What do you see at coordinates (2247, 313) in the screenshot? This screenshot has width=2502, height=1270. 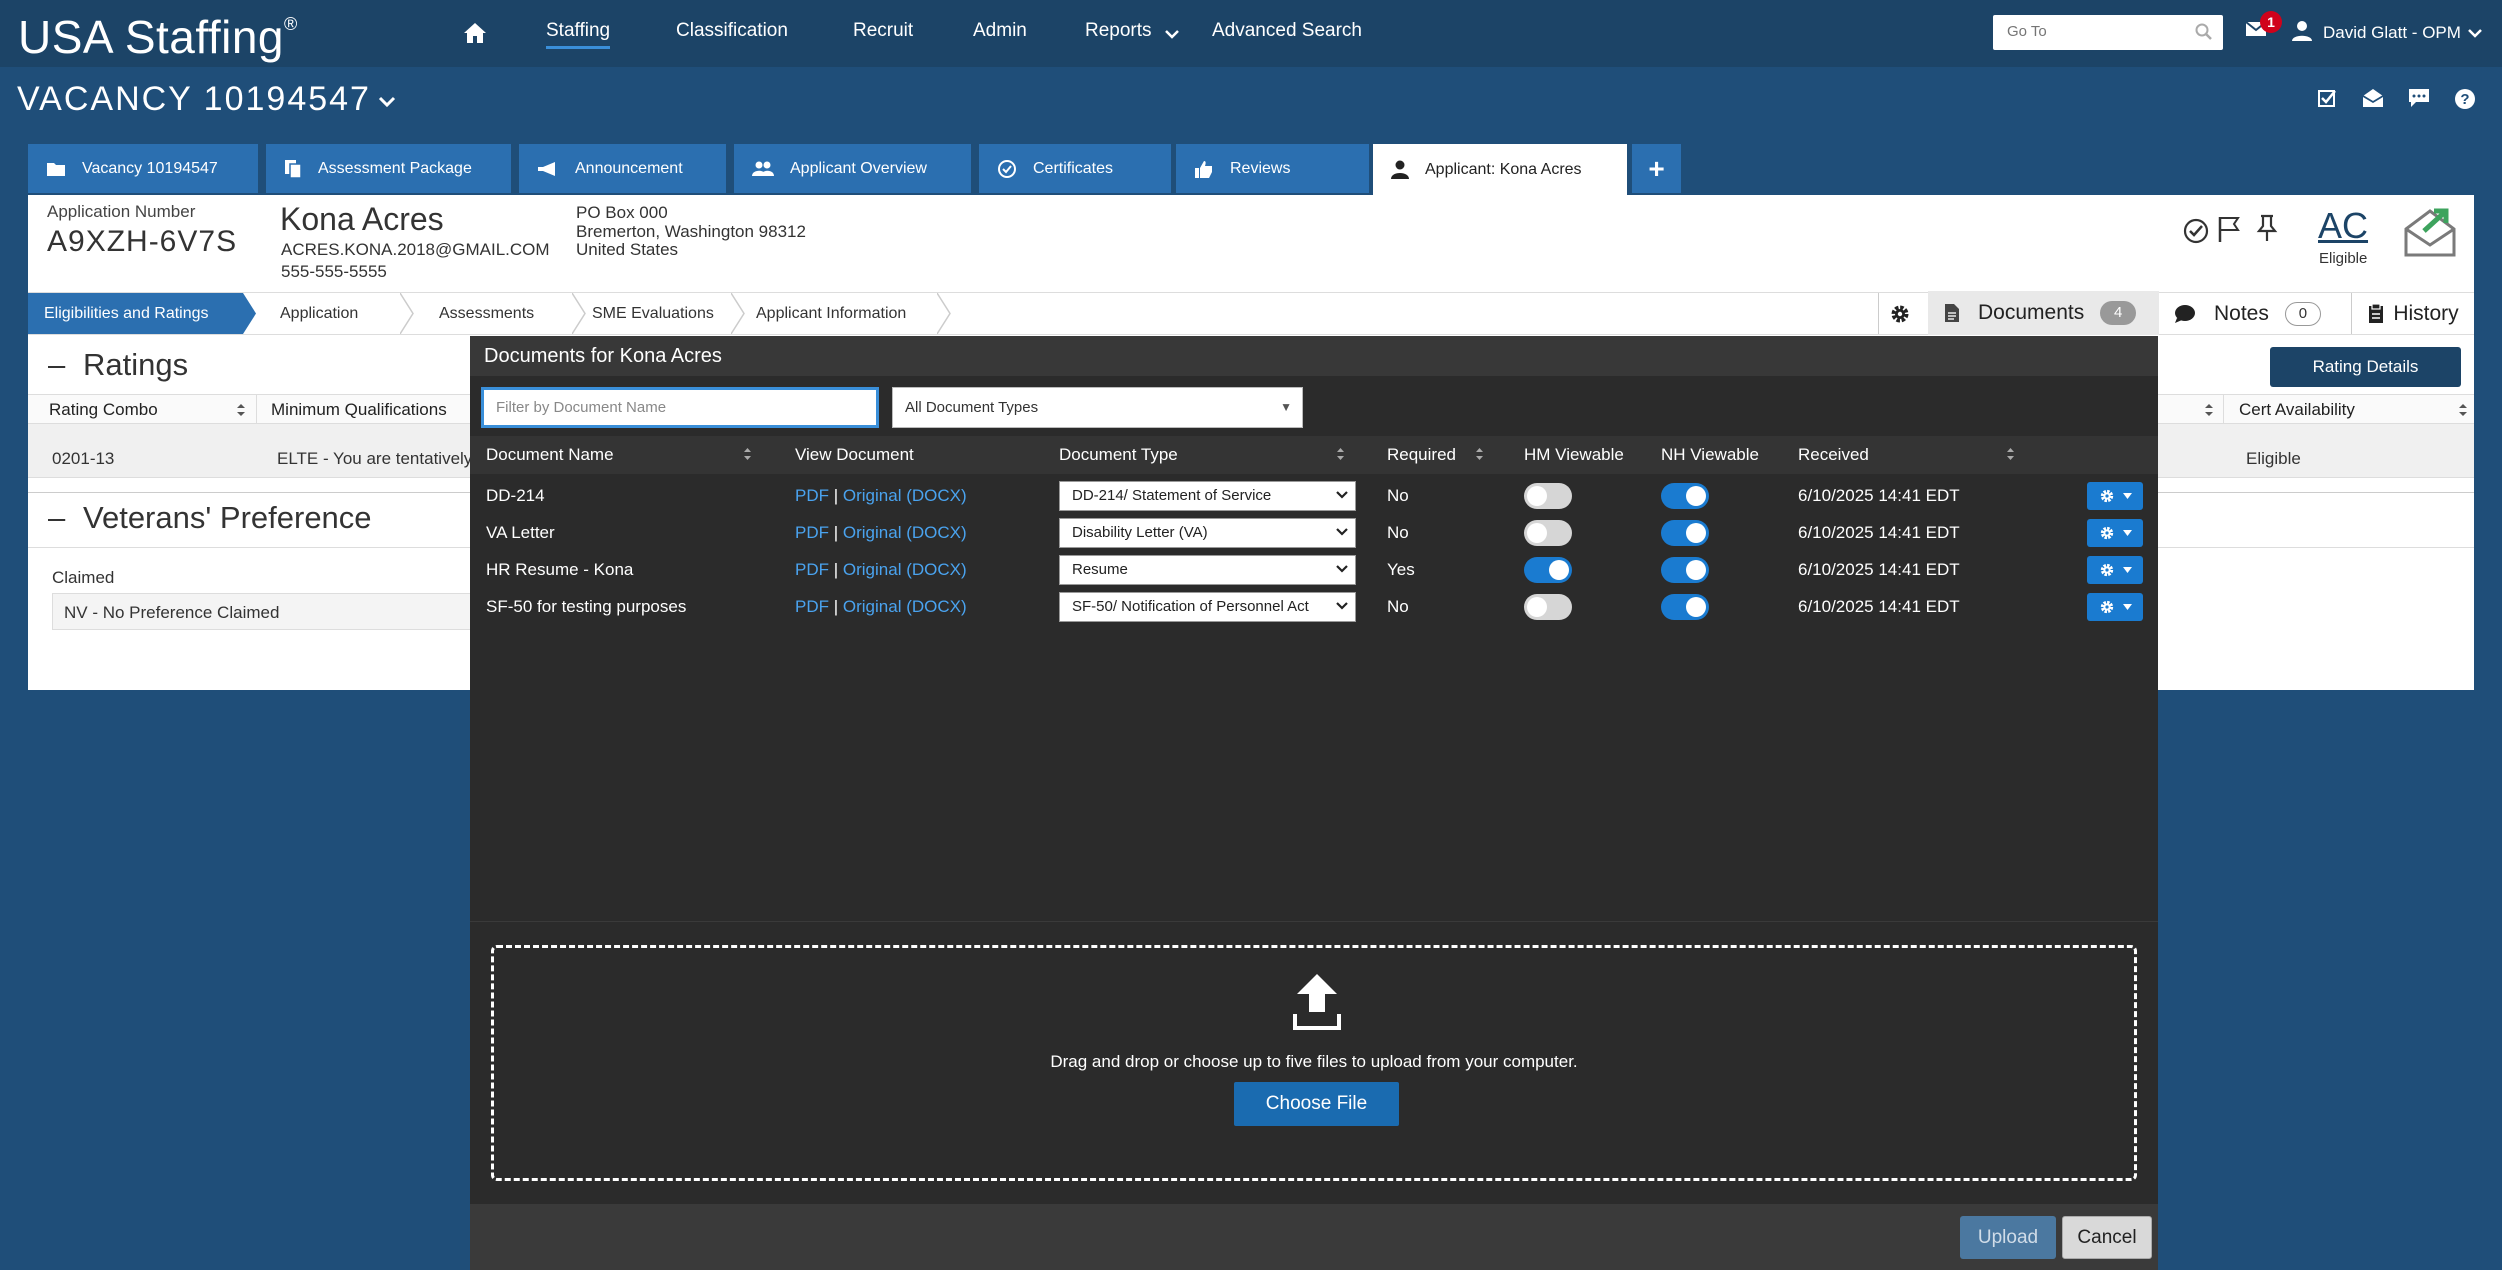 I see `notes-side-tab: Notes 0` at bounding box center [2247, 313].